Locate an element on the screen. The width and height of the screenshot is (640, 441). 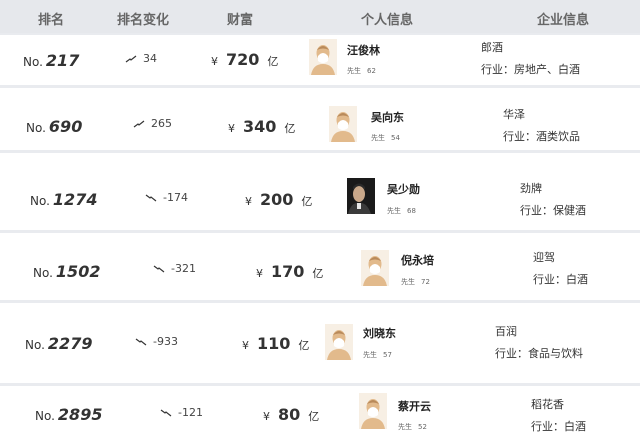
rank-change-cell: -933 is located at coordinates (156, 341).